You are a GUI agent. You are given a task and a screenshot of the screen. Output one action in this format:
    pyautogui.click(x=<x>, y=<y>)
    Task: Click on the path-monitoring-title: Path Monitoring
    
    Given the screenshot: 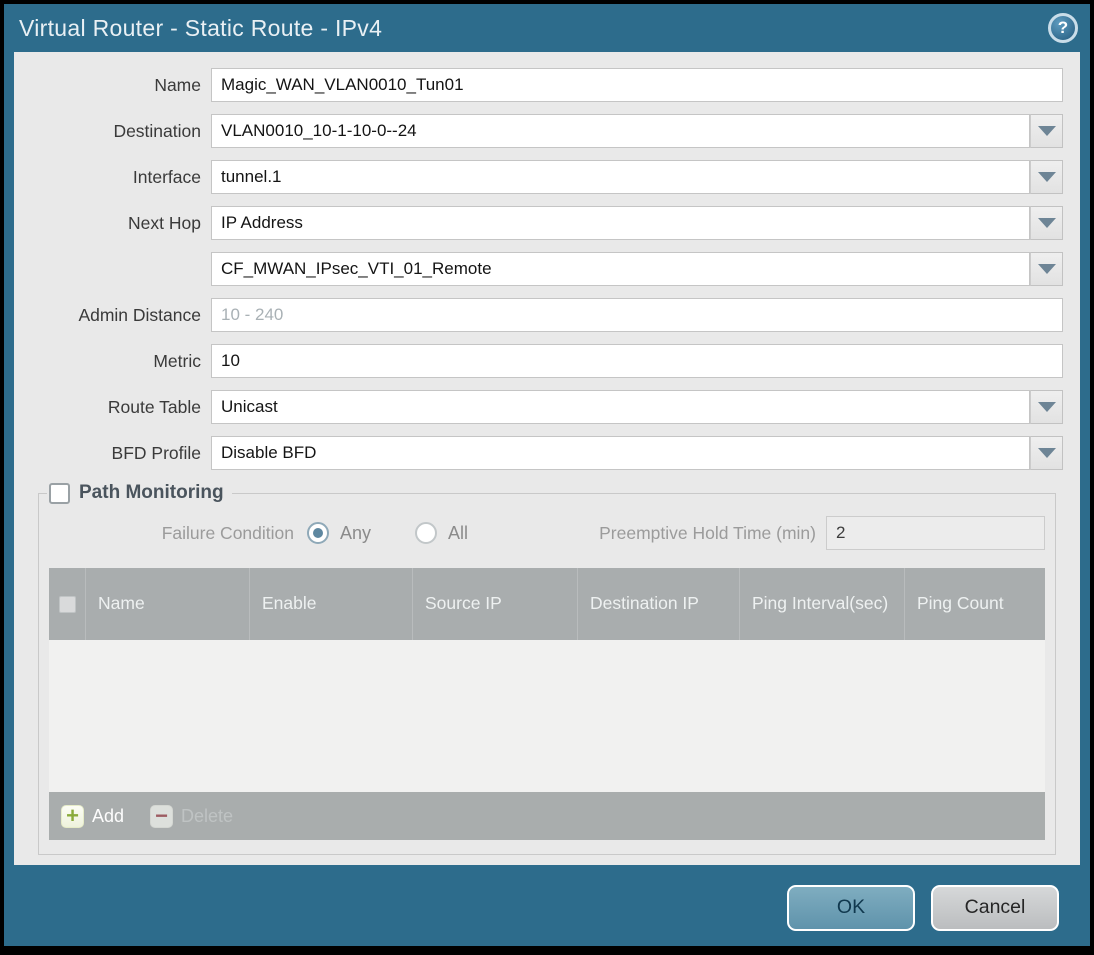 What is the action you would take?
    pyautogui.click(x=151, y=492)
    